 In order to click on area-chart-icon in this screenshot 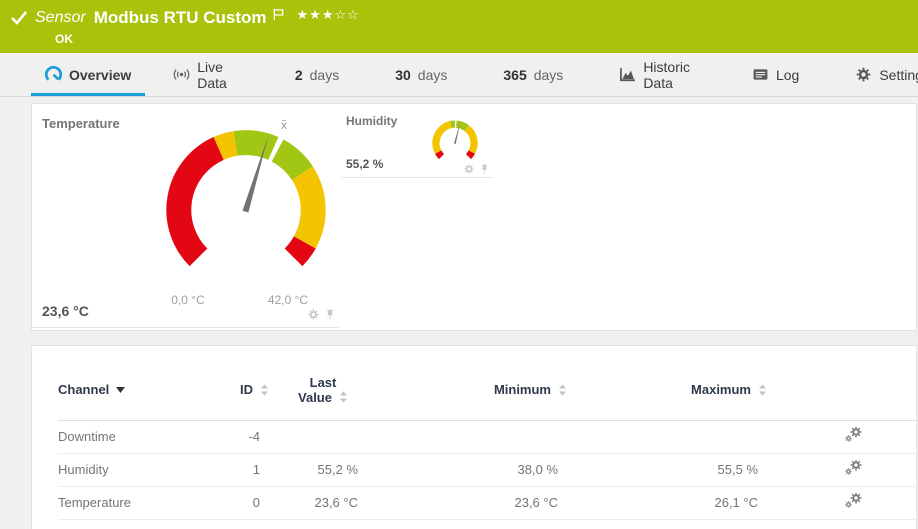, I will do `click(628, 75)`.